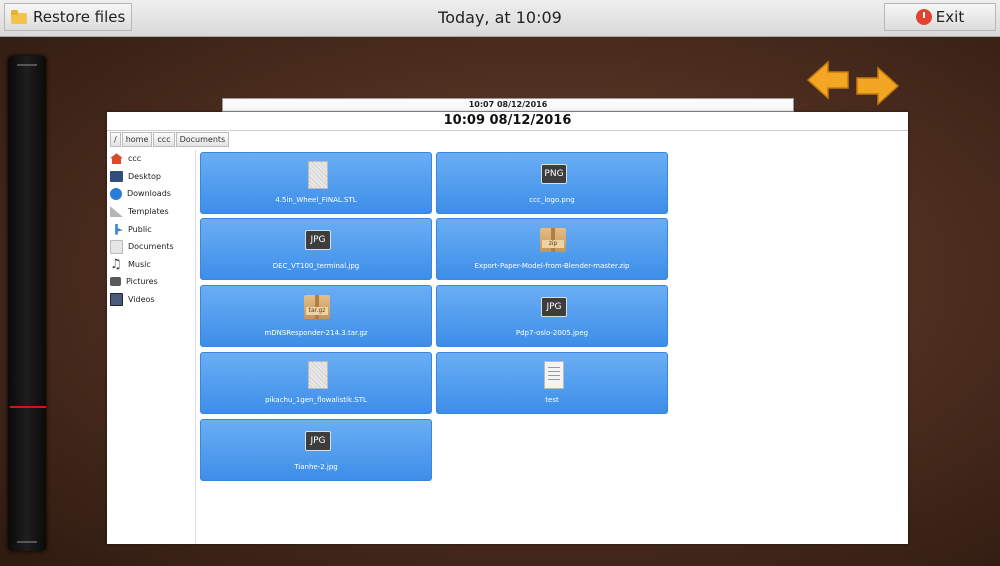  I want to click on file-tile: PNG ccc_logo.png, so click(552, 183).